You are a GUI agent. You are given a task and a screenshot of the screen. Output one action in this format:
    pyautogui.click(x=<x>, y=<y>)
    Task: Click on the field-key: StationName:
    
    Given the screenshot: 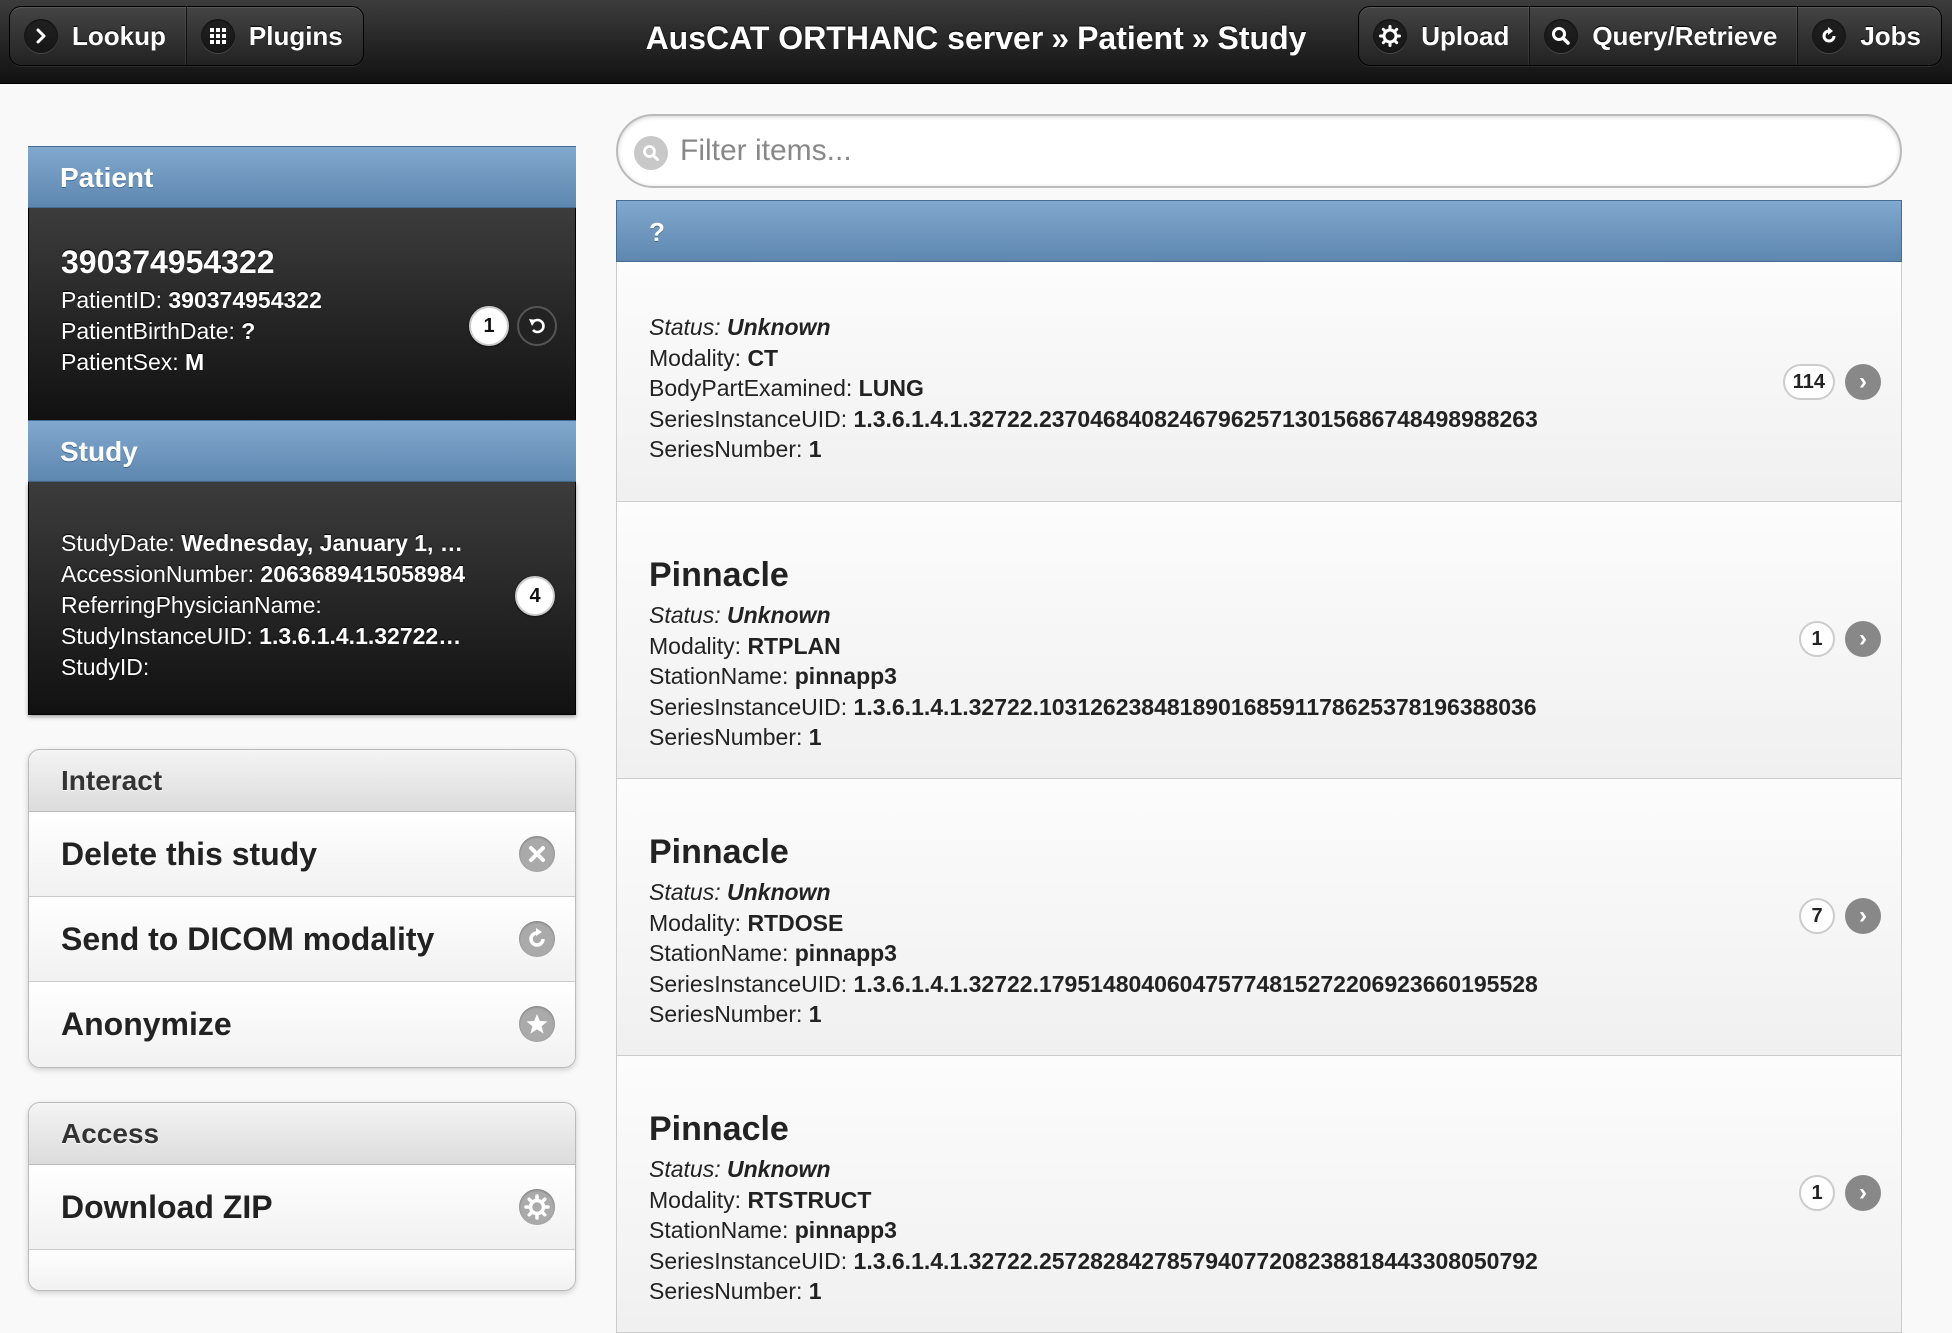 What is the action you would take?
    pyautogui.click(x=719, y=676)
    